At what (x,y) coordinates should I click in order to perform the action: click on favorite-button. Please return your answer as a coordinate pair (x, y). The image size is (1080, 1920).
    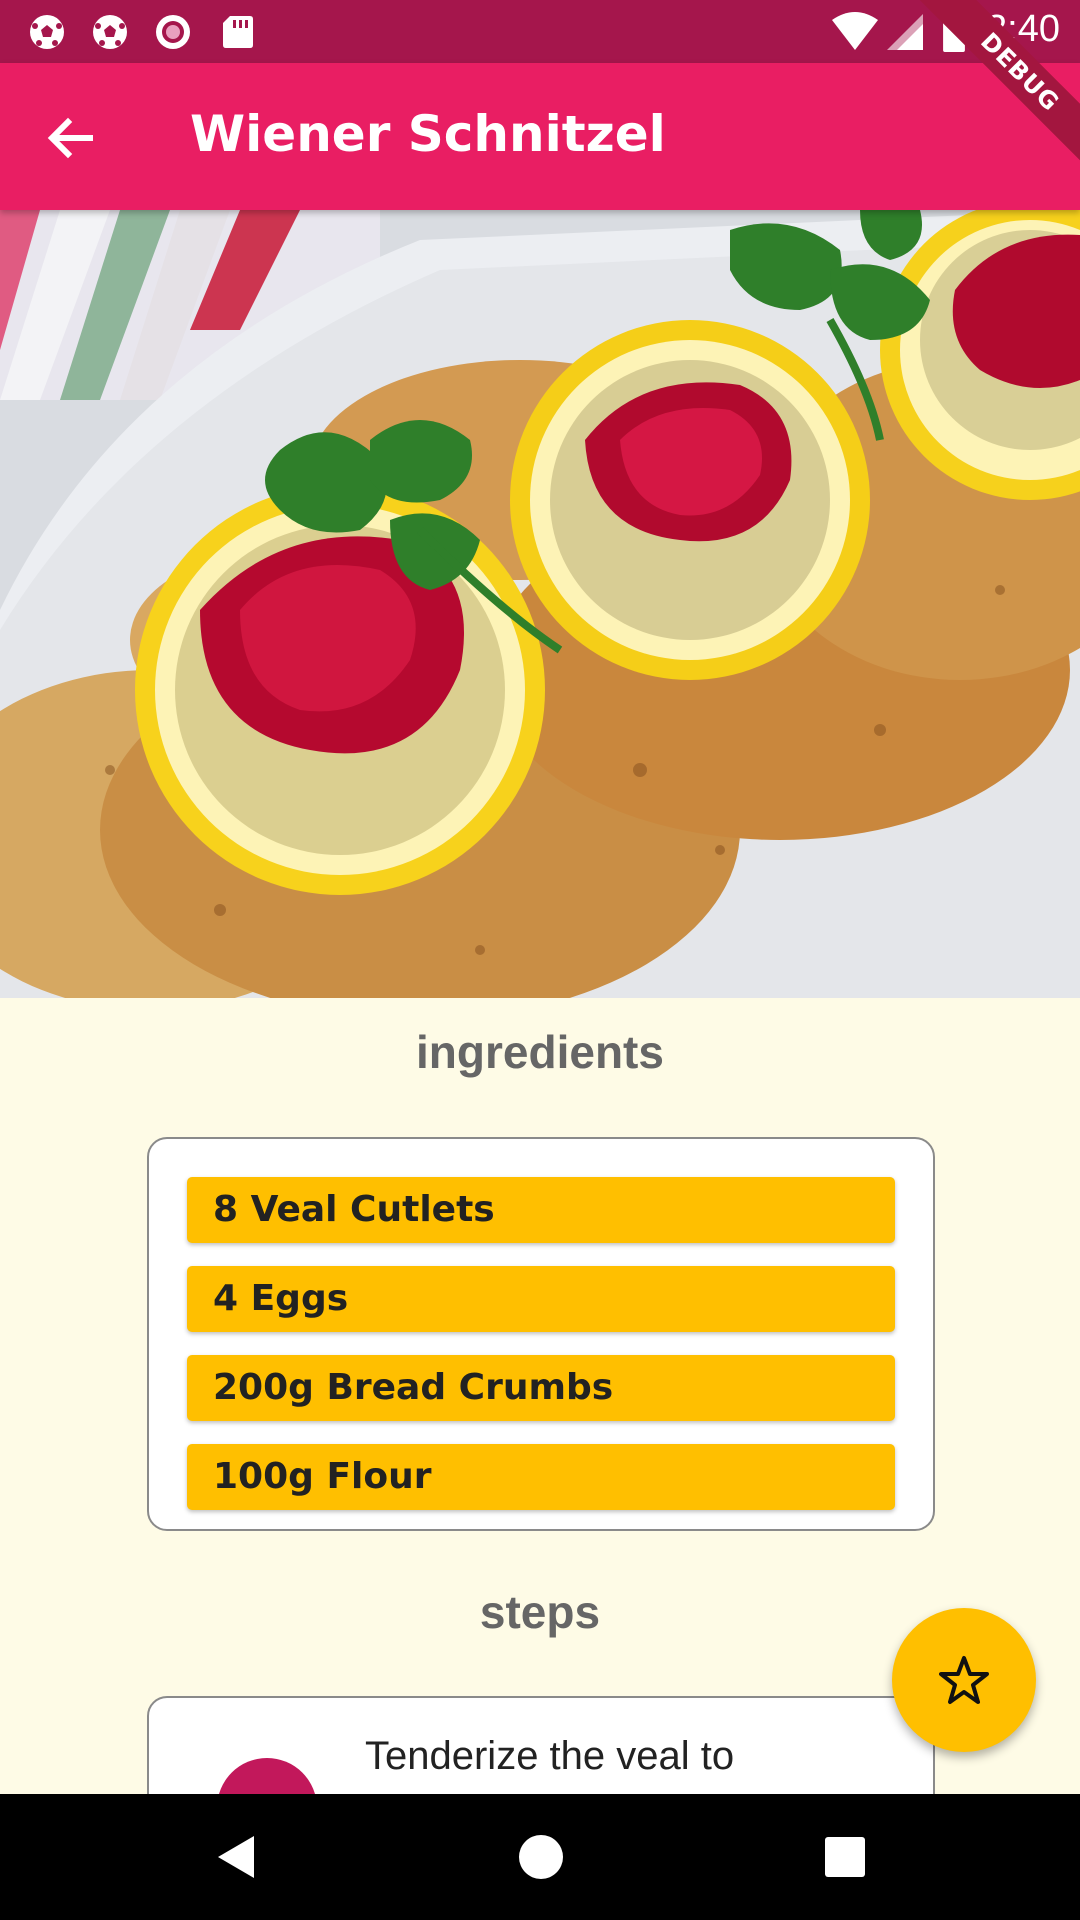
    Looking at the image, I should click on (964, 1680).